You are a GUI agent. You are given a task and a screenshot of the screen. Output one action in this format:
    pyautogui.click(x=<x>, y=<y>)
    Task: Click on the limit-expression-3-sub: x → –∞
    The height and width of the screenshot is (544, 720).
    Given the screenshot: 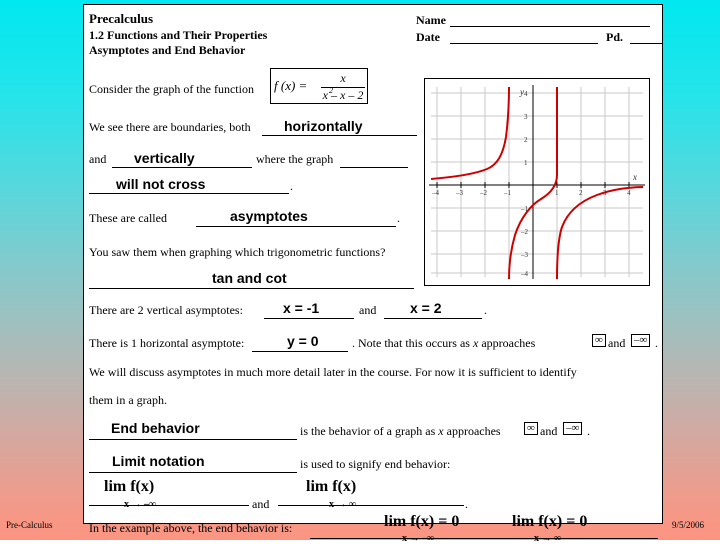 What is the action you would take?
    pyautogui.click(x=418, y=538)
    